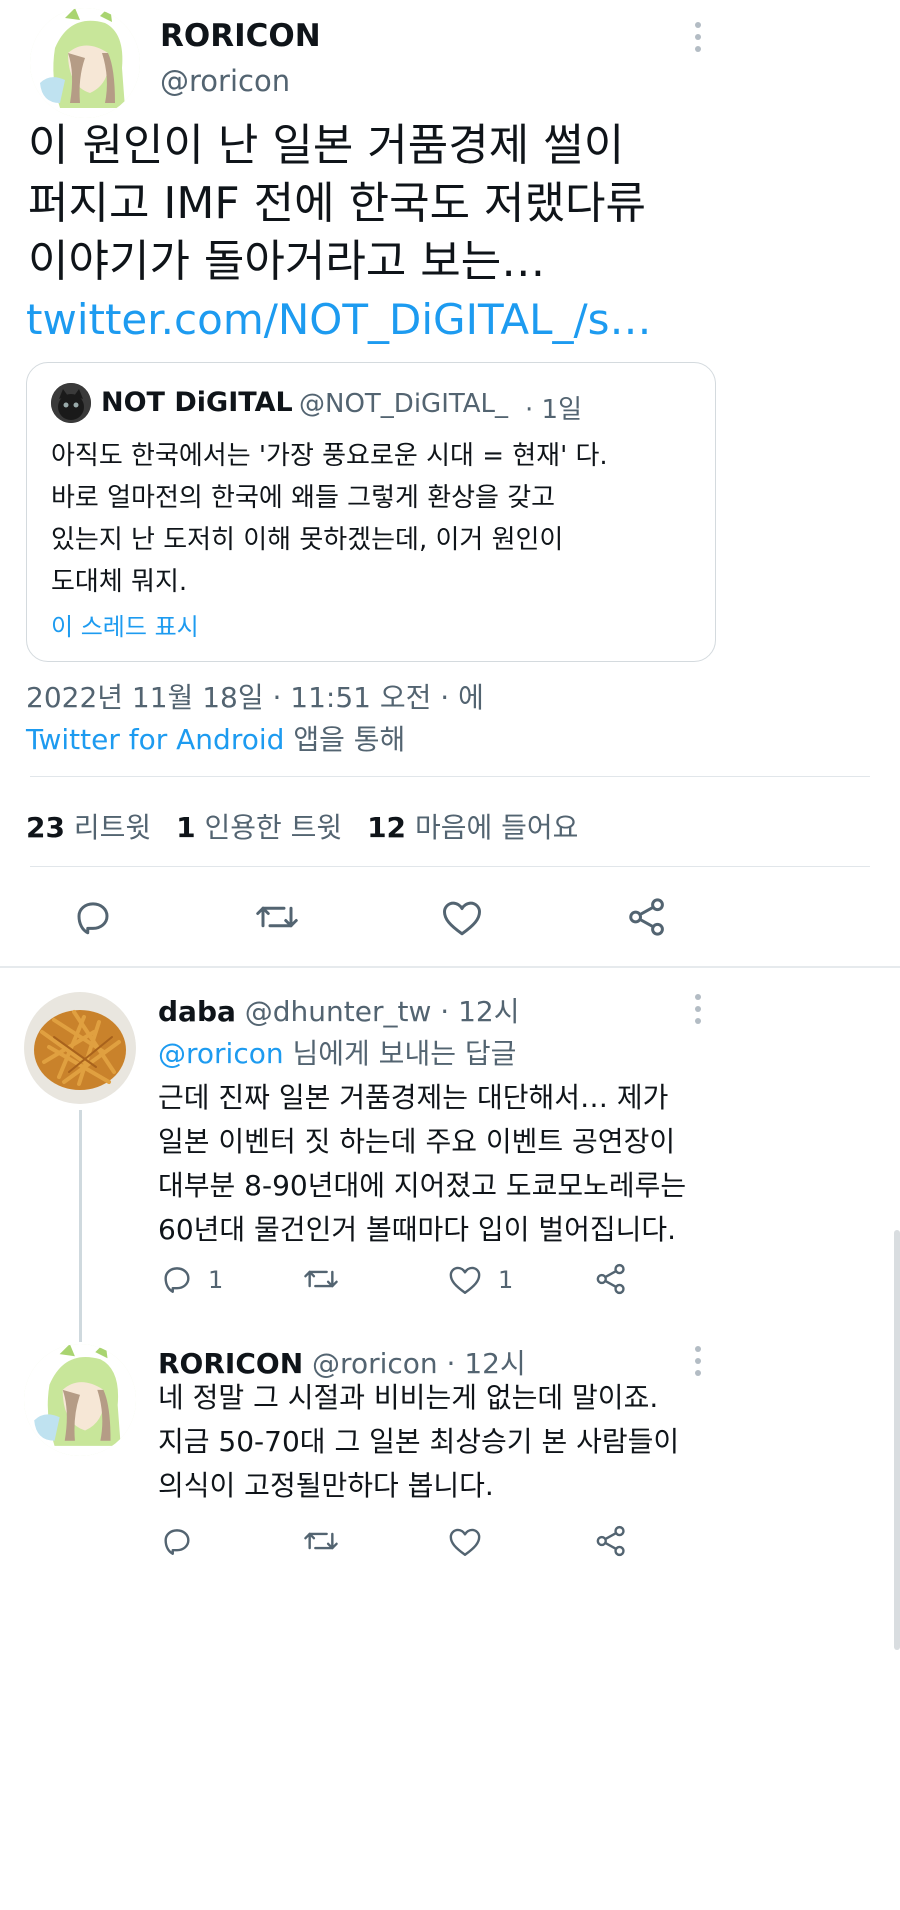 The width and height of the screenshot is (900, 1910). I want to click on reply-time: · 12시, so click(480, 1011).